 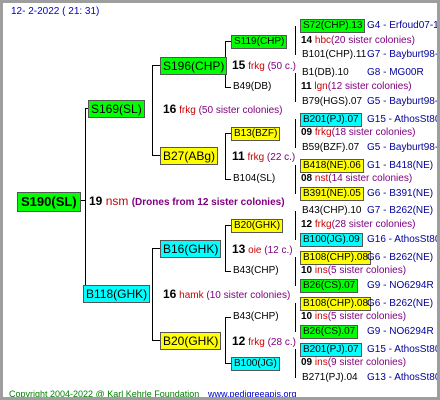 What do you see at coordinates (191, 341) in the screenshot?
I see `g3-box-3: B20(GHK)` at bounding box center [191, 341].